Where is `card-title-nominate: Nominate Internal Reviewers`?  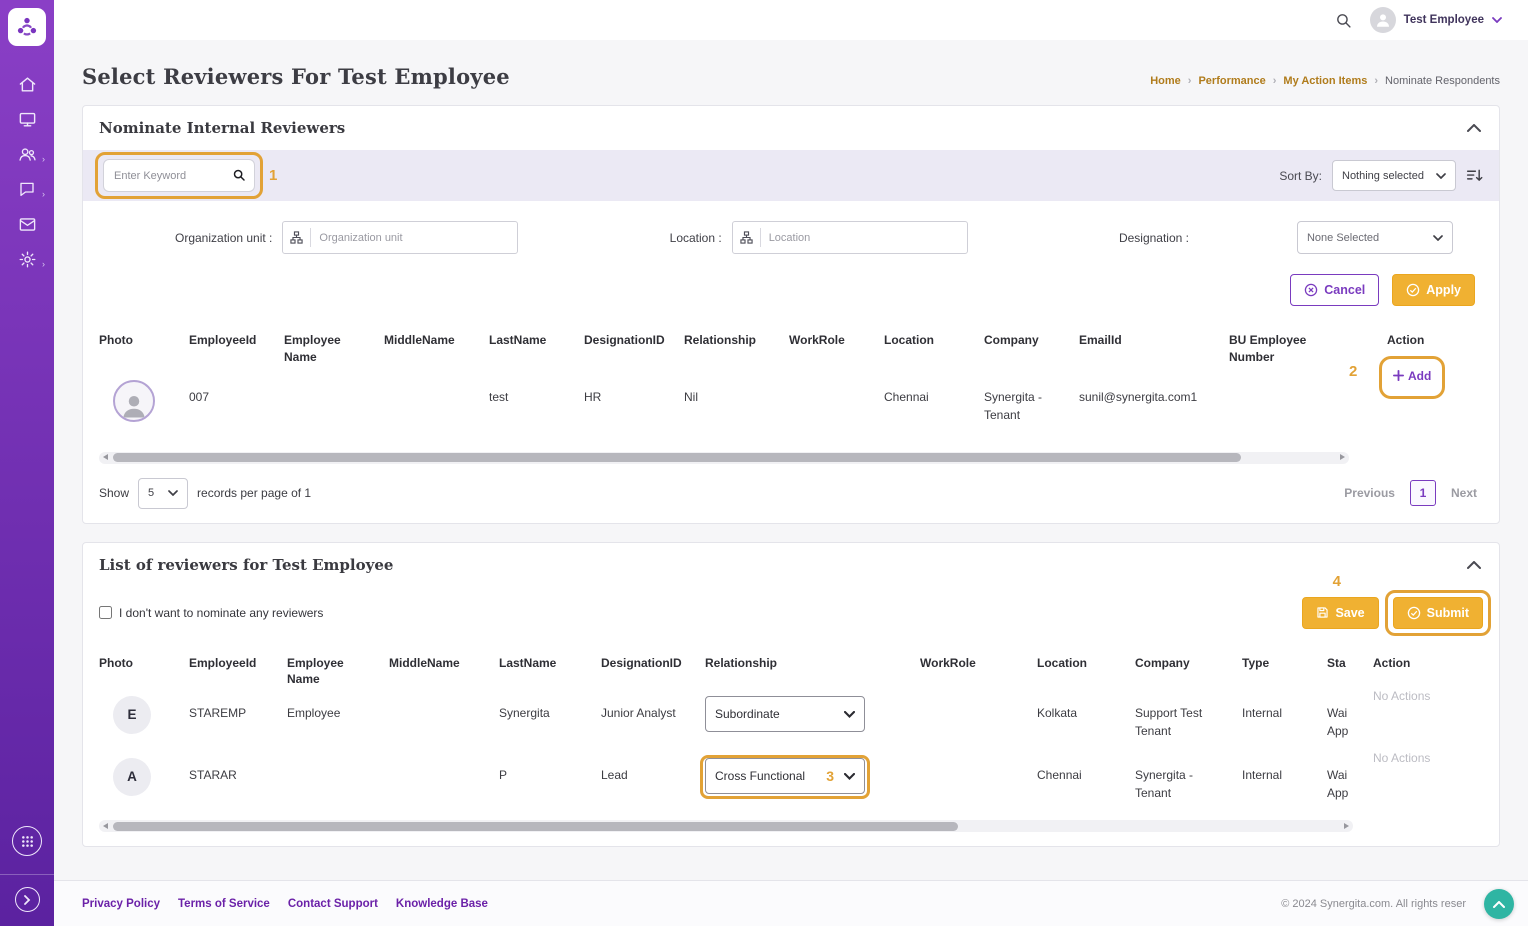
card-title-nominate: Nominate Internal Reviewers is located at coordinates (222, 128).